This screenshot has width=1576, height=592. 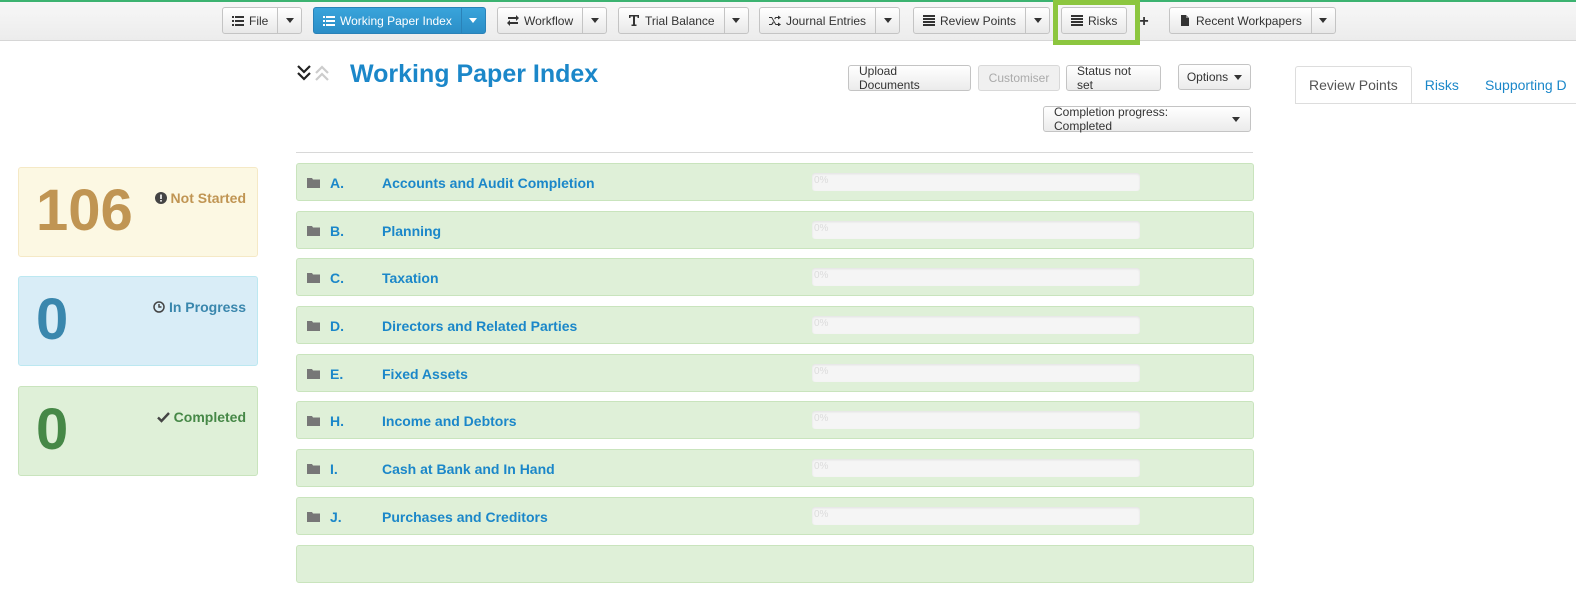 I want to click on section-name-link: Planning, so click(x=411, y=231).